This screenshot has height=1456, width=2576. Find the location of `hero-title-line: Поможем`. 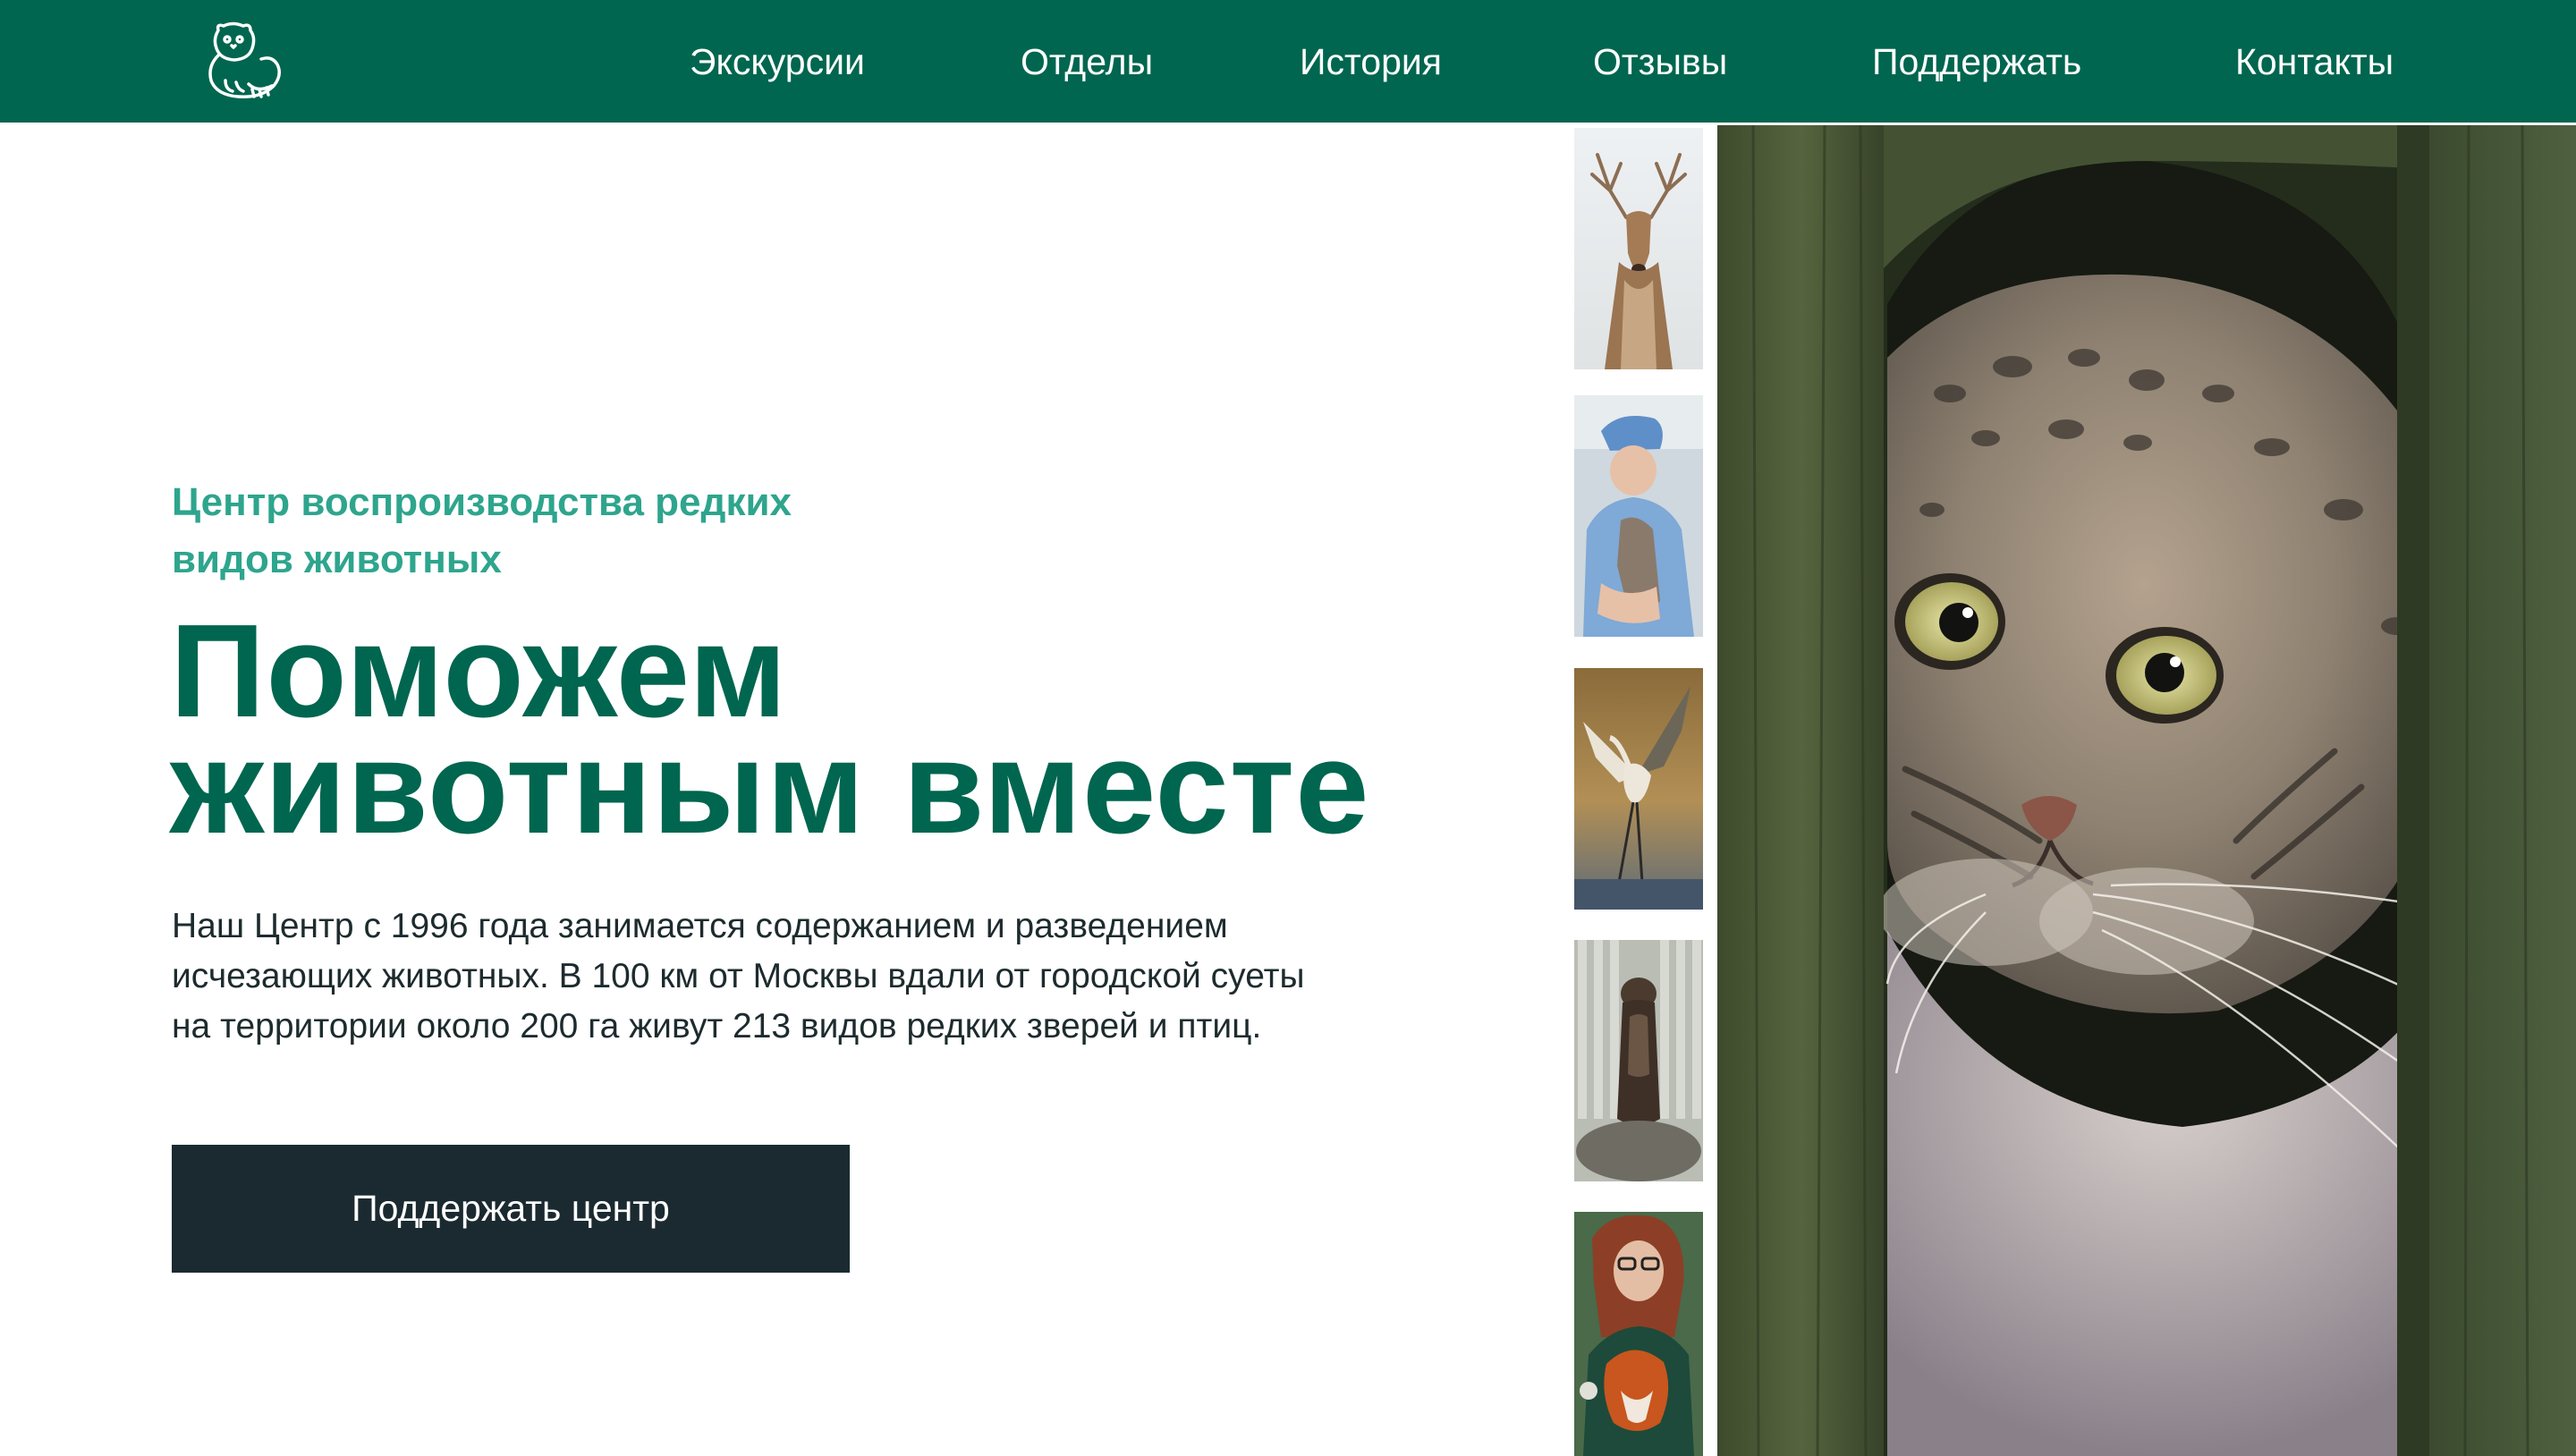

hero-title-line: Поможем is located at coordinates (479, 671).